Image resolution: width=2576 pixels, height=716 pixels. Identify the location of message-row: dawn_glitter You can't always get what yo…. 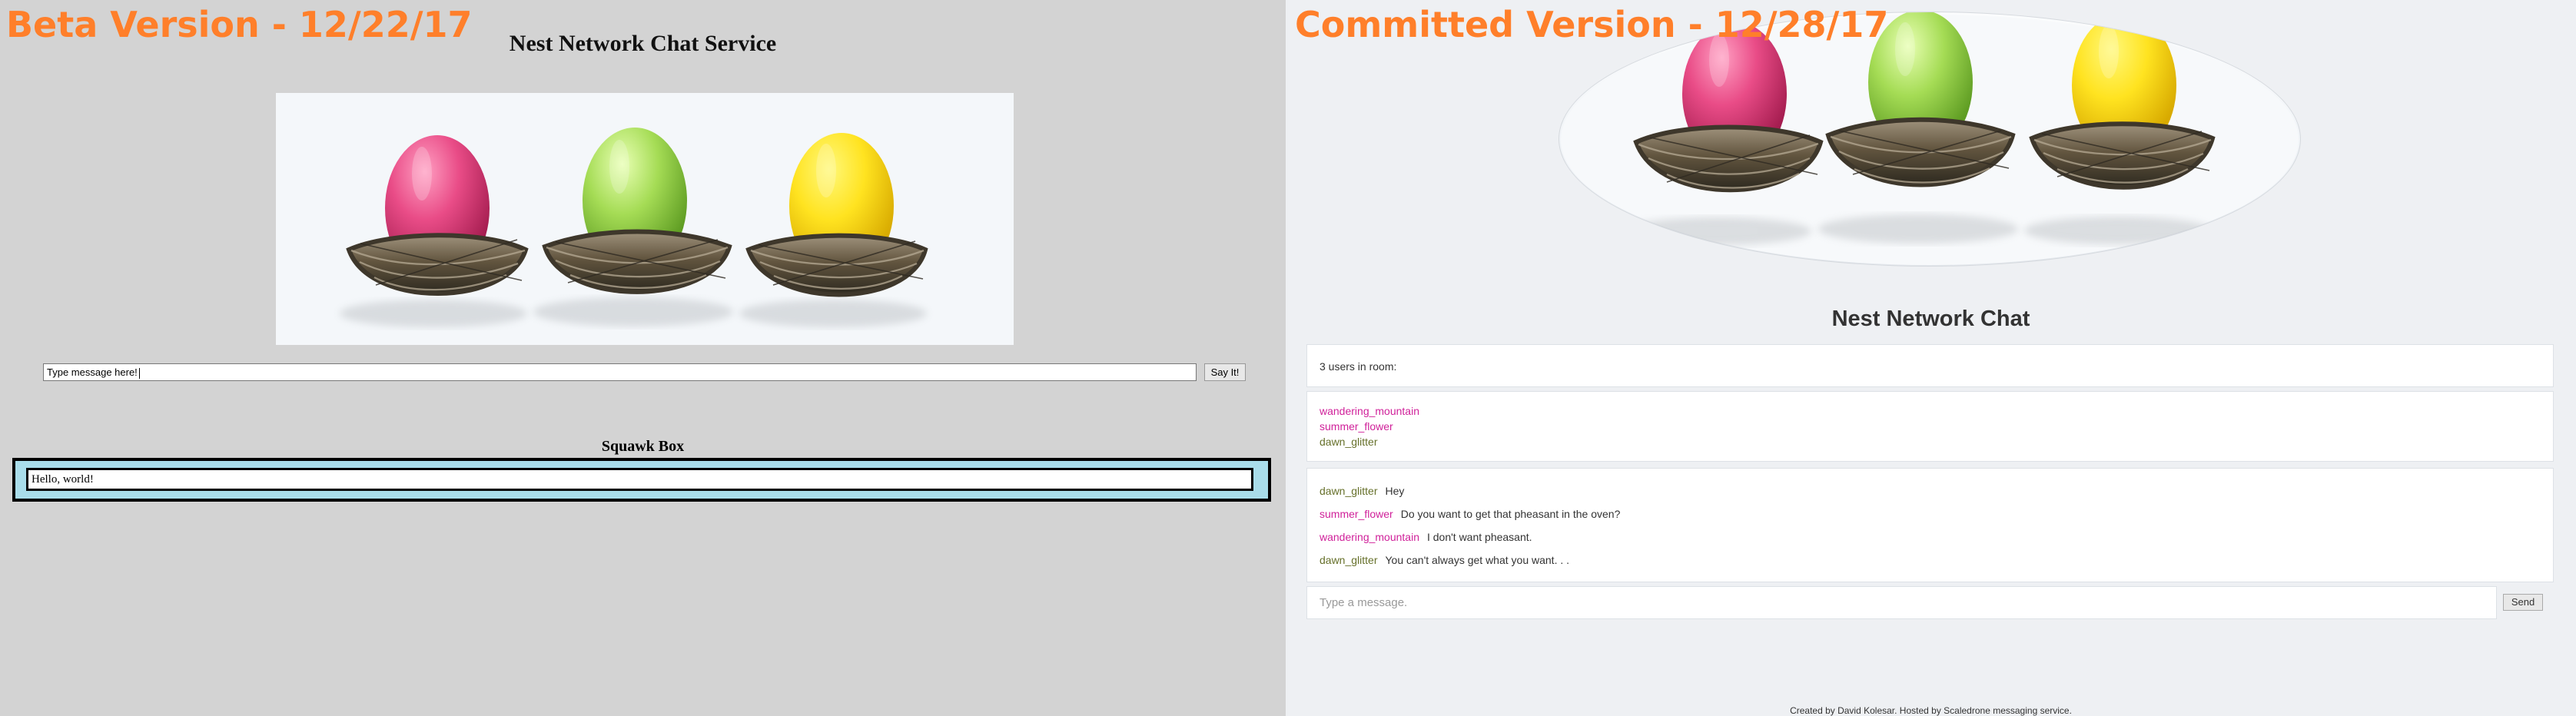
(1931, 560).